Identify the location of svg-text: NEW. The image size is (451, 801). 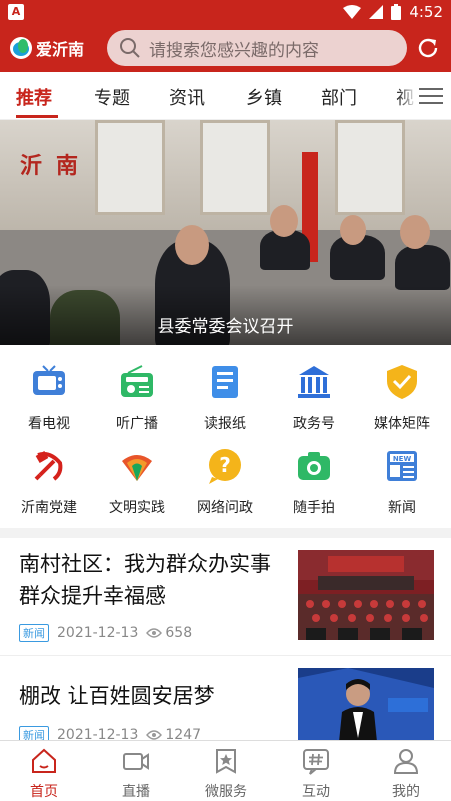
(402, 459).